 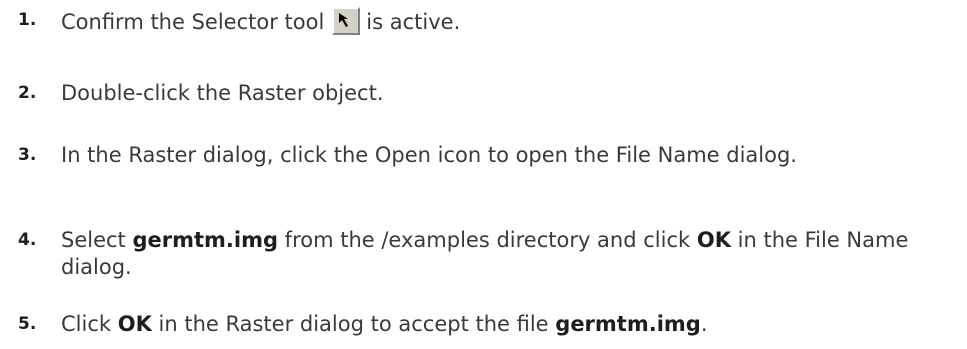 What do you see at coordinates (222, 93) in the screenshot?
I see `step-text: Double-click the Raster object.` at bounding box center [222, 93].